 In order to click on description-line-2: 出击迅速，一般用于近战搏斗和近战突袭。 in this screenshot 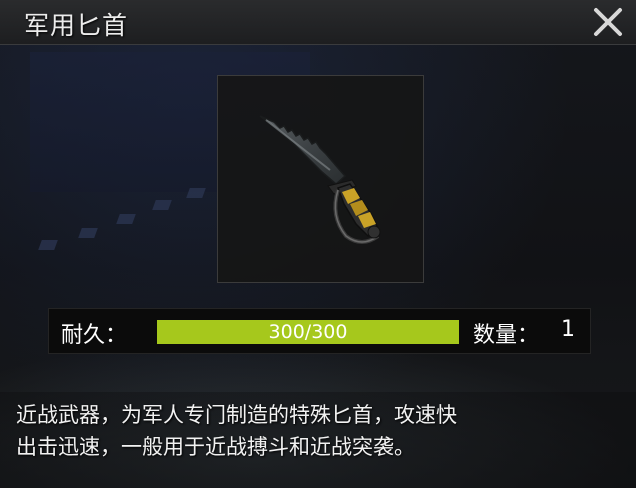, I will do `click(215, 447)`.